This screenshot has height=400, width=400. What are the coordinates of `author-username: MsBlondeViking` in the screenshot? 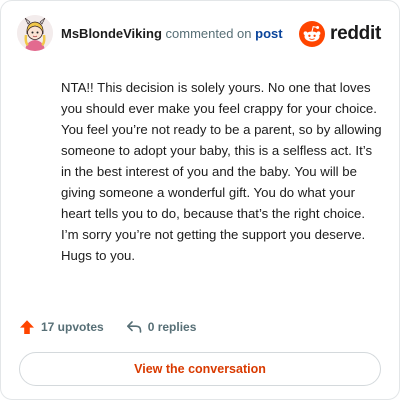 It's located at (111, 33).